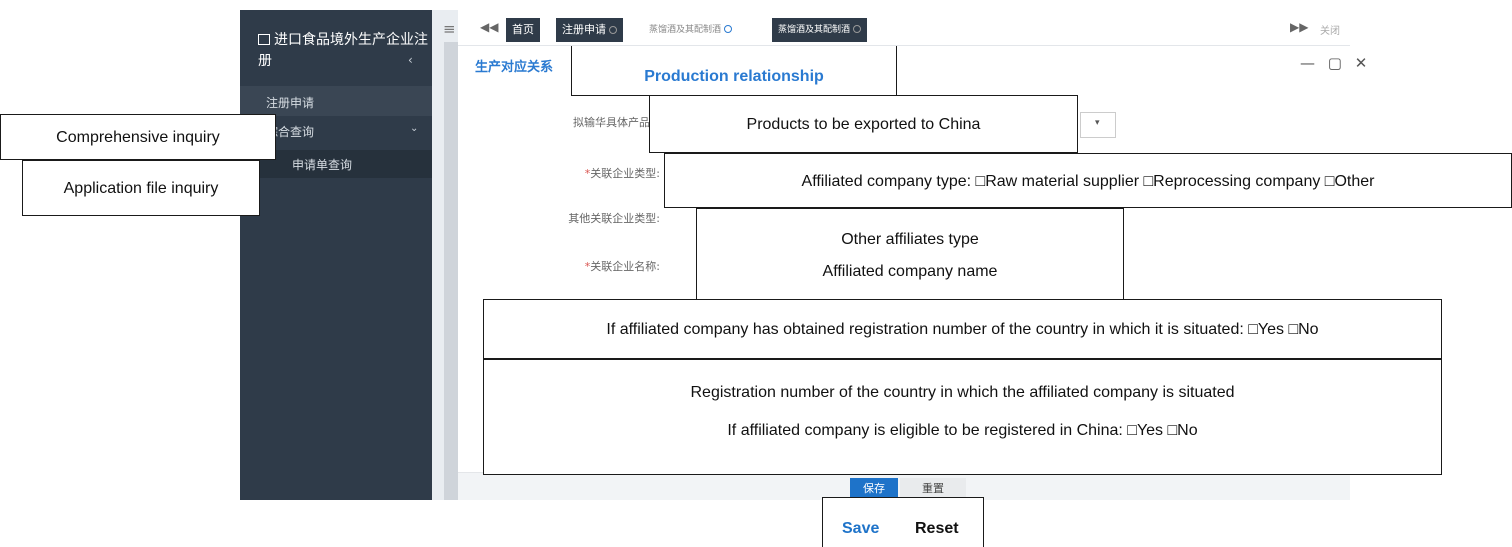  I want to click on tab-register: 注册申请, so click(589, 30).